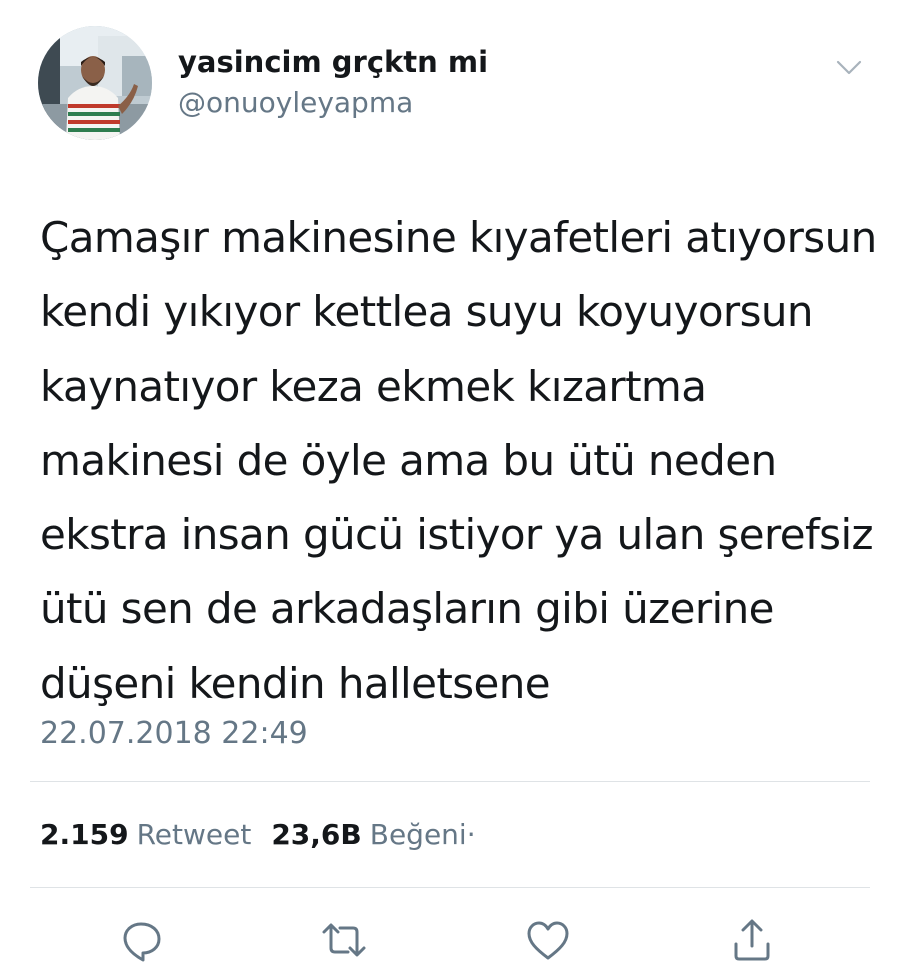  I want to click on trailing-mark: ·, so click(471, 834).